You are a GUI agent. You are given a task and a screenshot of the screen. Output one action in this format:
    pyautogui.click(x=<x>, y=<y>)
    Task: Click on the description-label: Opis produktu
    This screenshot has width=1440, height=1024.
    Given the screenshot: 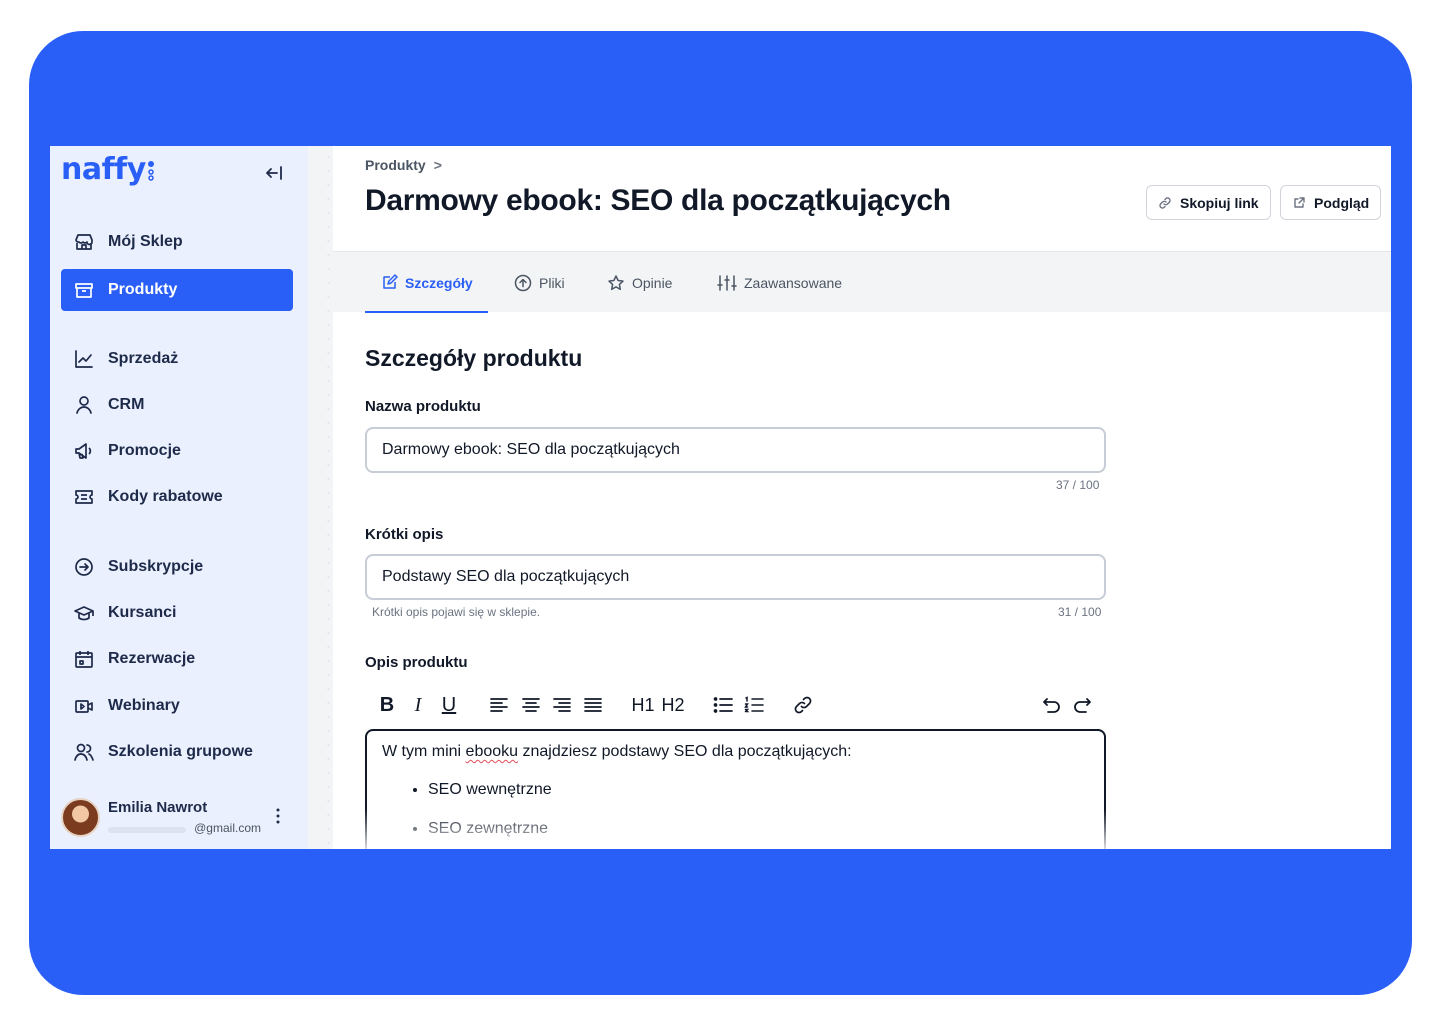 What is the action you would take?
    pyautogui.click(x=416, y=662)
    